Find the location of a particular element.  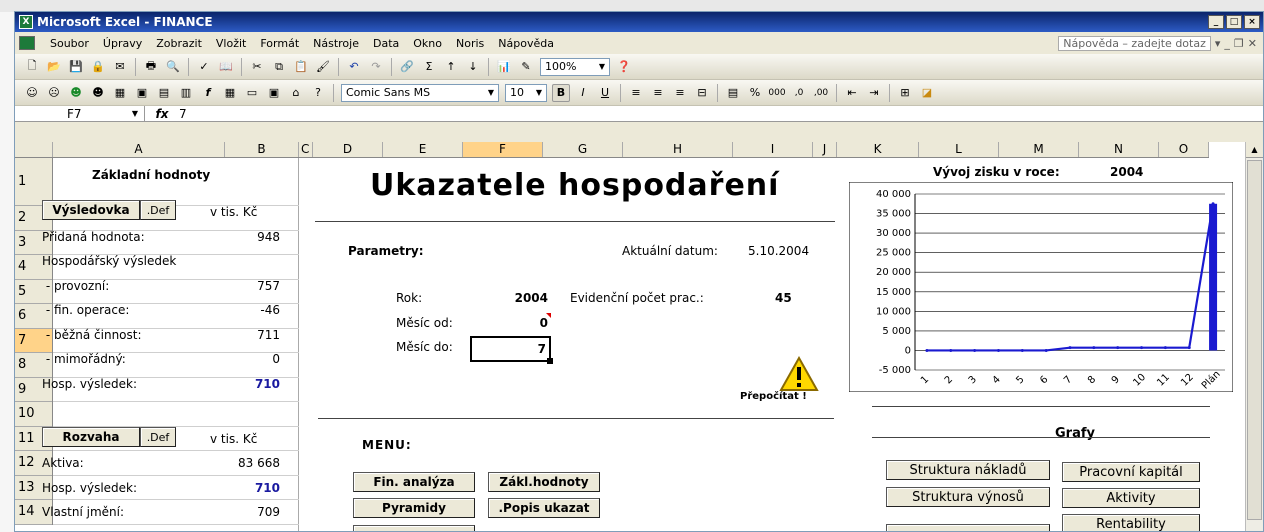

column-header-b: B is located at coordinates (262, 149).